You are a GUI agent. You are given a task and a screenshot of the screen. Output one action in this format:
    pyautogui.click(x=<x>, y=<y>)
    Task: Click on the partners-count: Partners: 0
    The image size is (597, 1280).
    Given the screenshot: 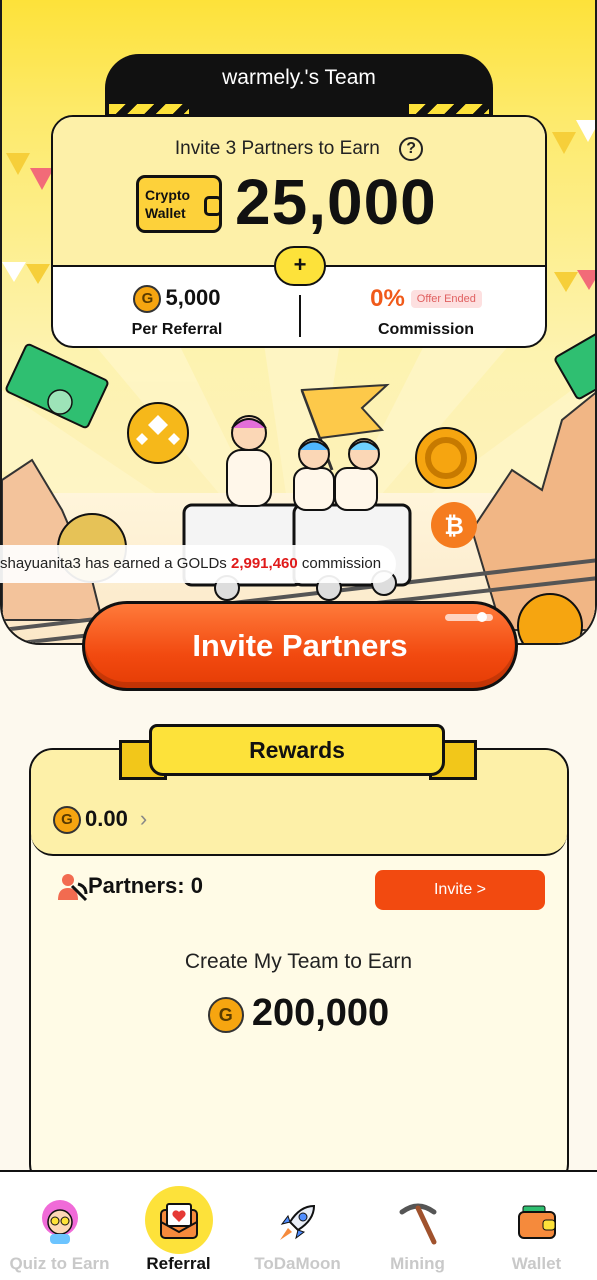 What is the action you would take?
    pyautogui.click(x=128, y=887)
    